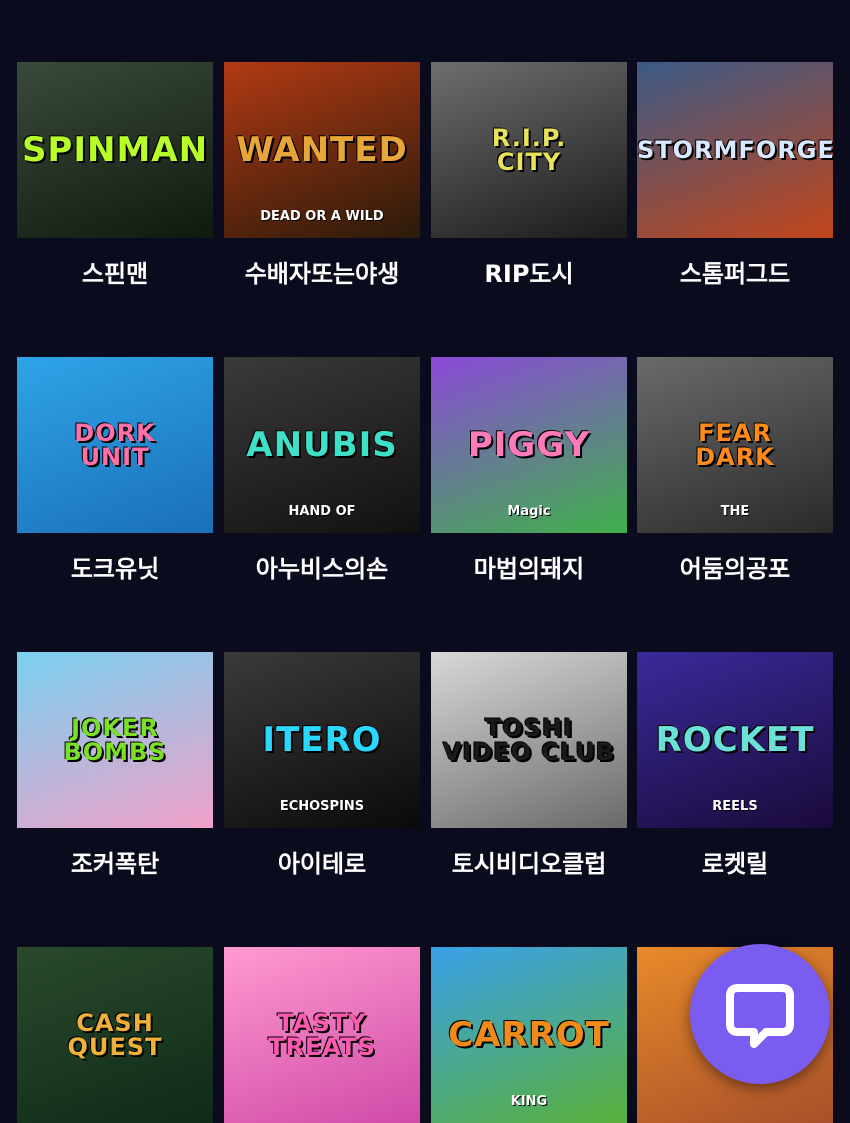 The width and height of the screenshot is (850, 1123). I want to click on game-title: 조커폭탄, so click(115, 861).